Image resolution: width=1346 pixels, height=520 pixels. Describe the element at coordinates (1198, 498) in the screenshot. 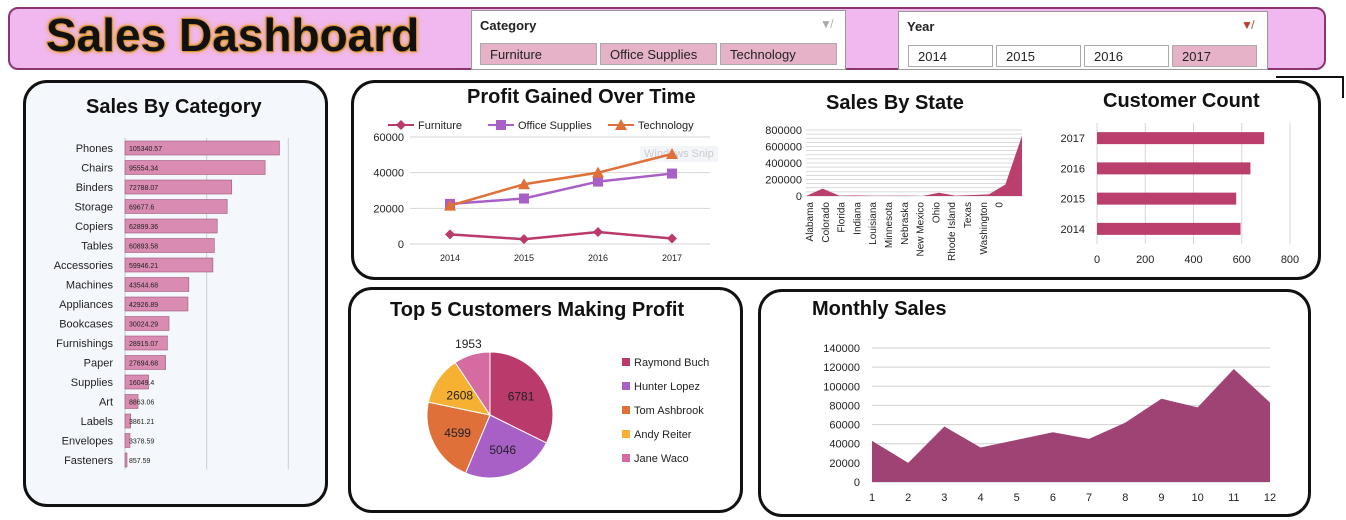

I see `x-tick-label: 10` at that location.